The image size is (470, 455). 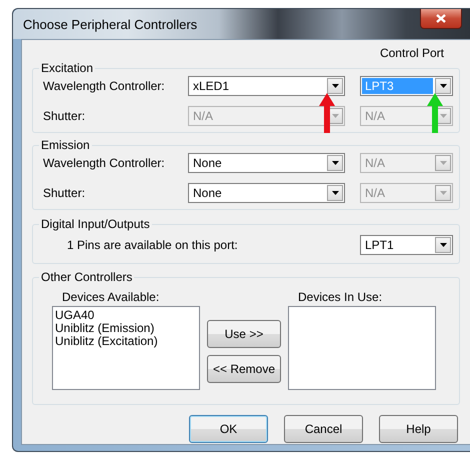 I want to click on use-button: Use >>, so click(x=244, y=334).